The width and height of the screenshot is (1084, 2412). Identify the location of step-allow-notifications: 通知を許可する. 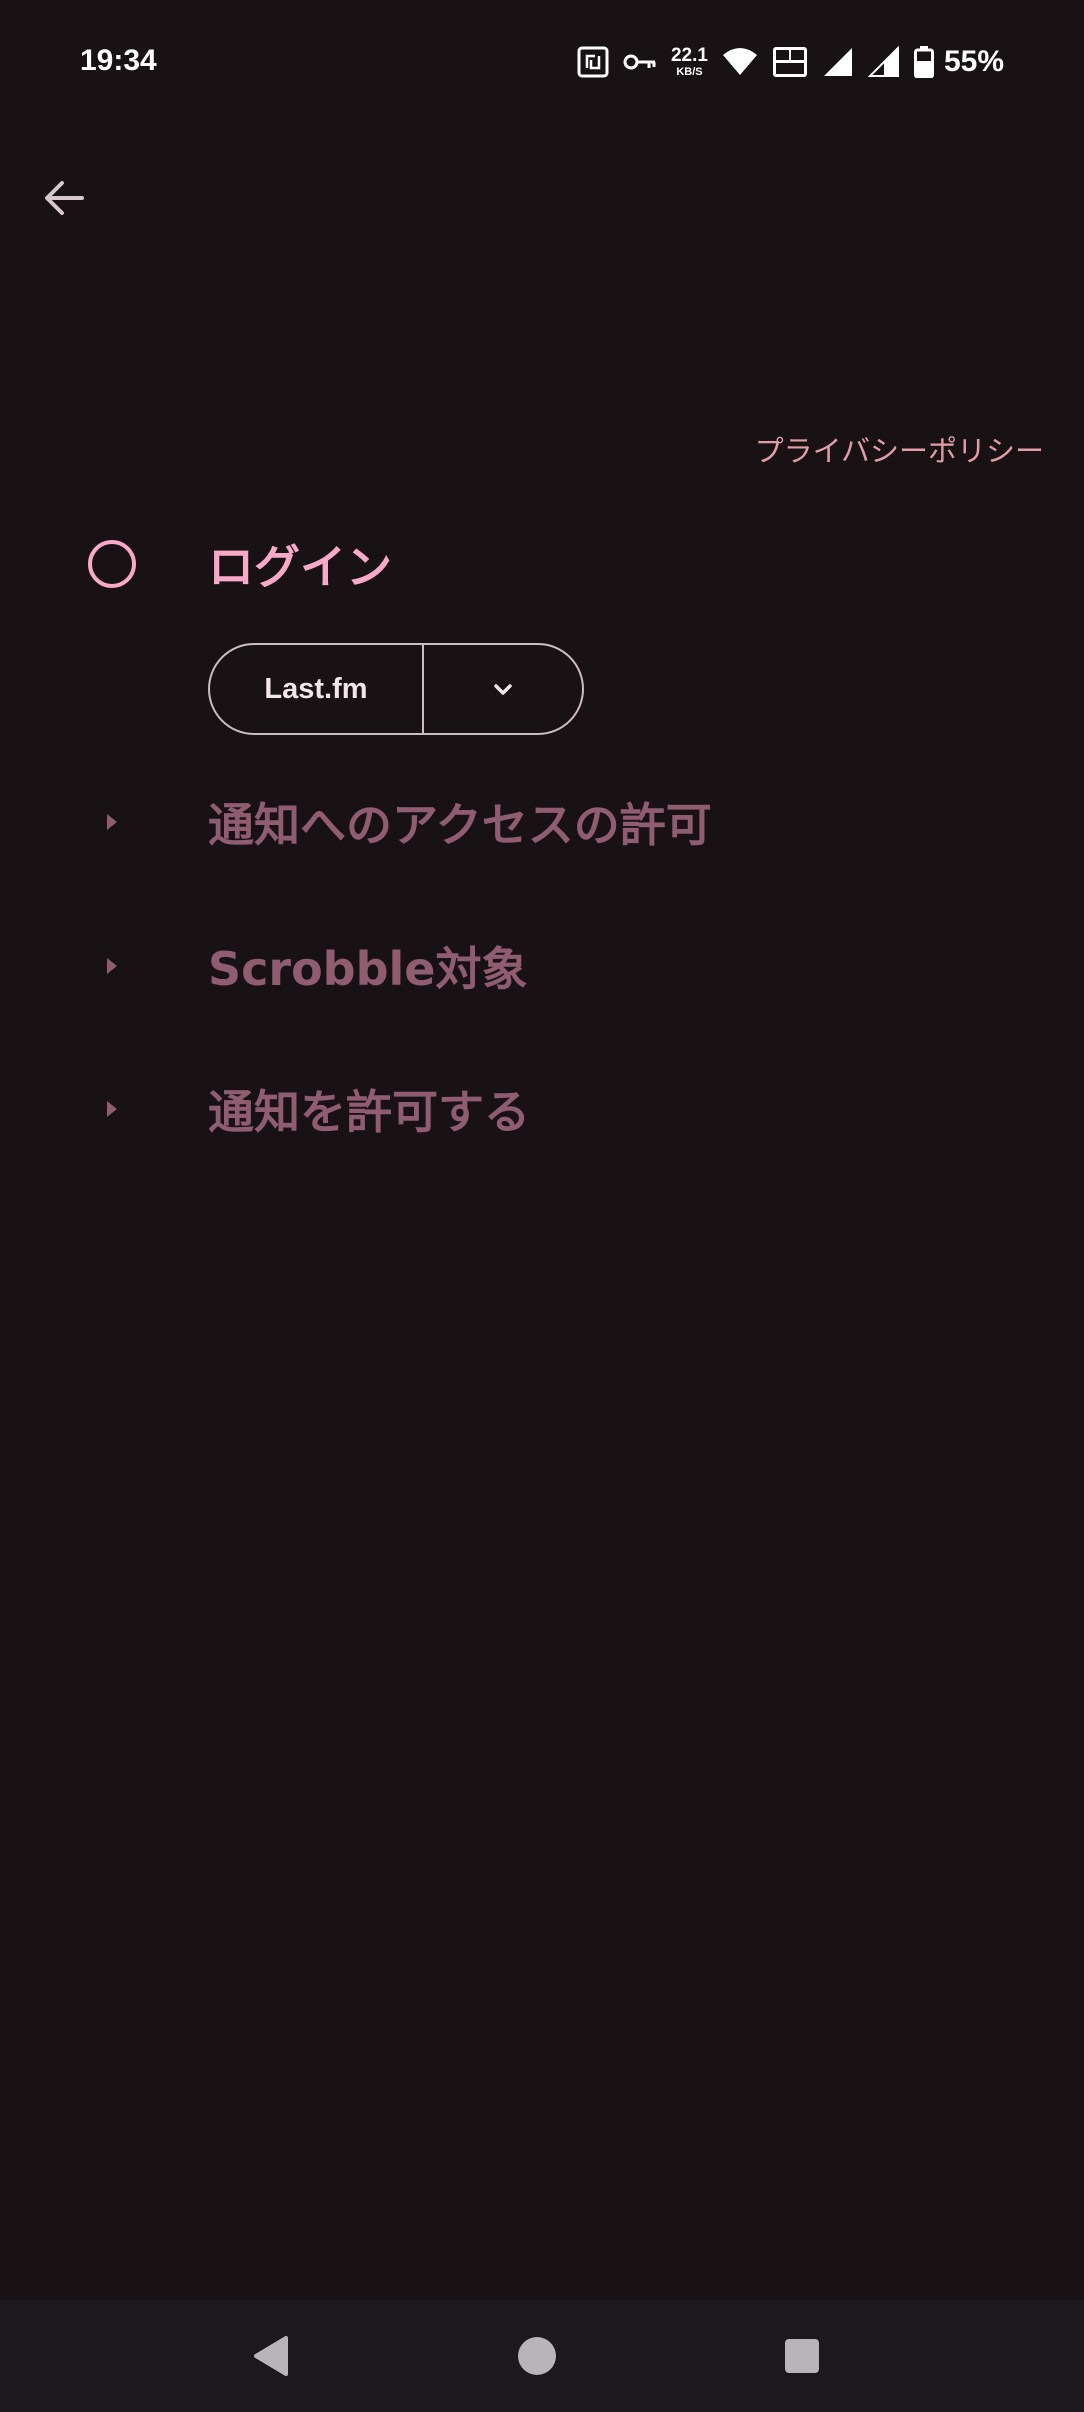
(542, 1109).